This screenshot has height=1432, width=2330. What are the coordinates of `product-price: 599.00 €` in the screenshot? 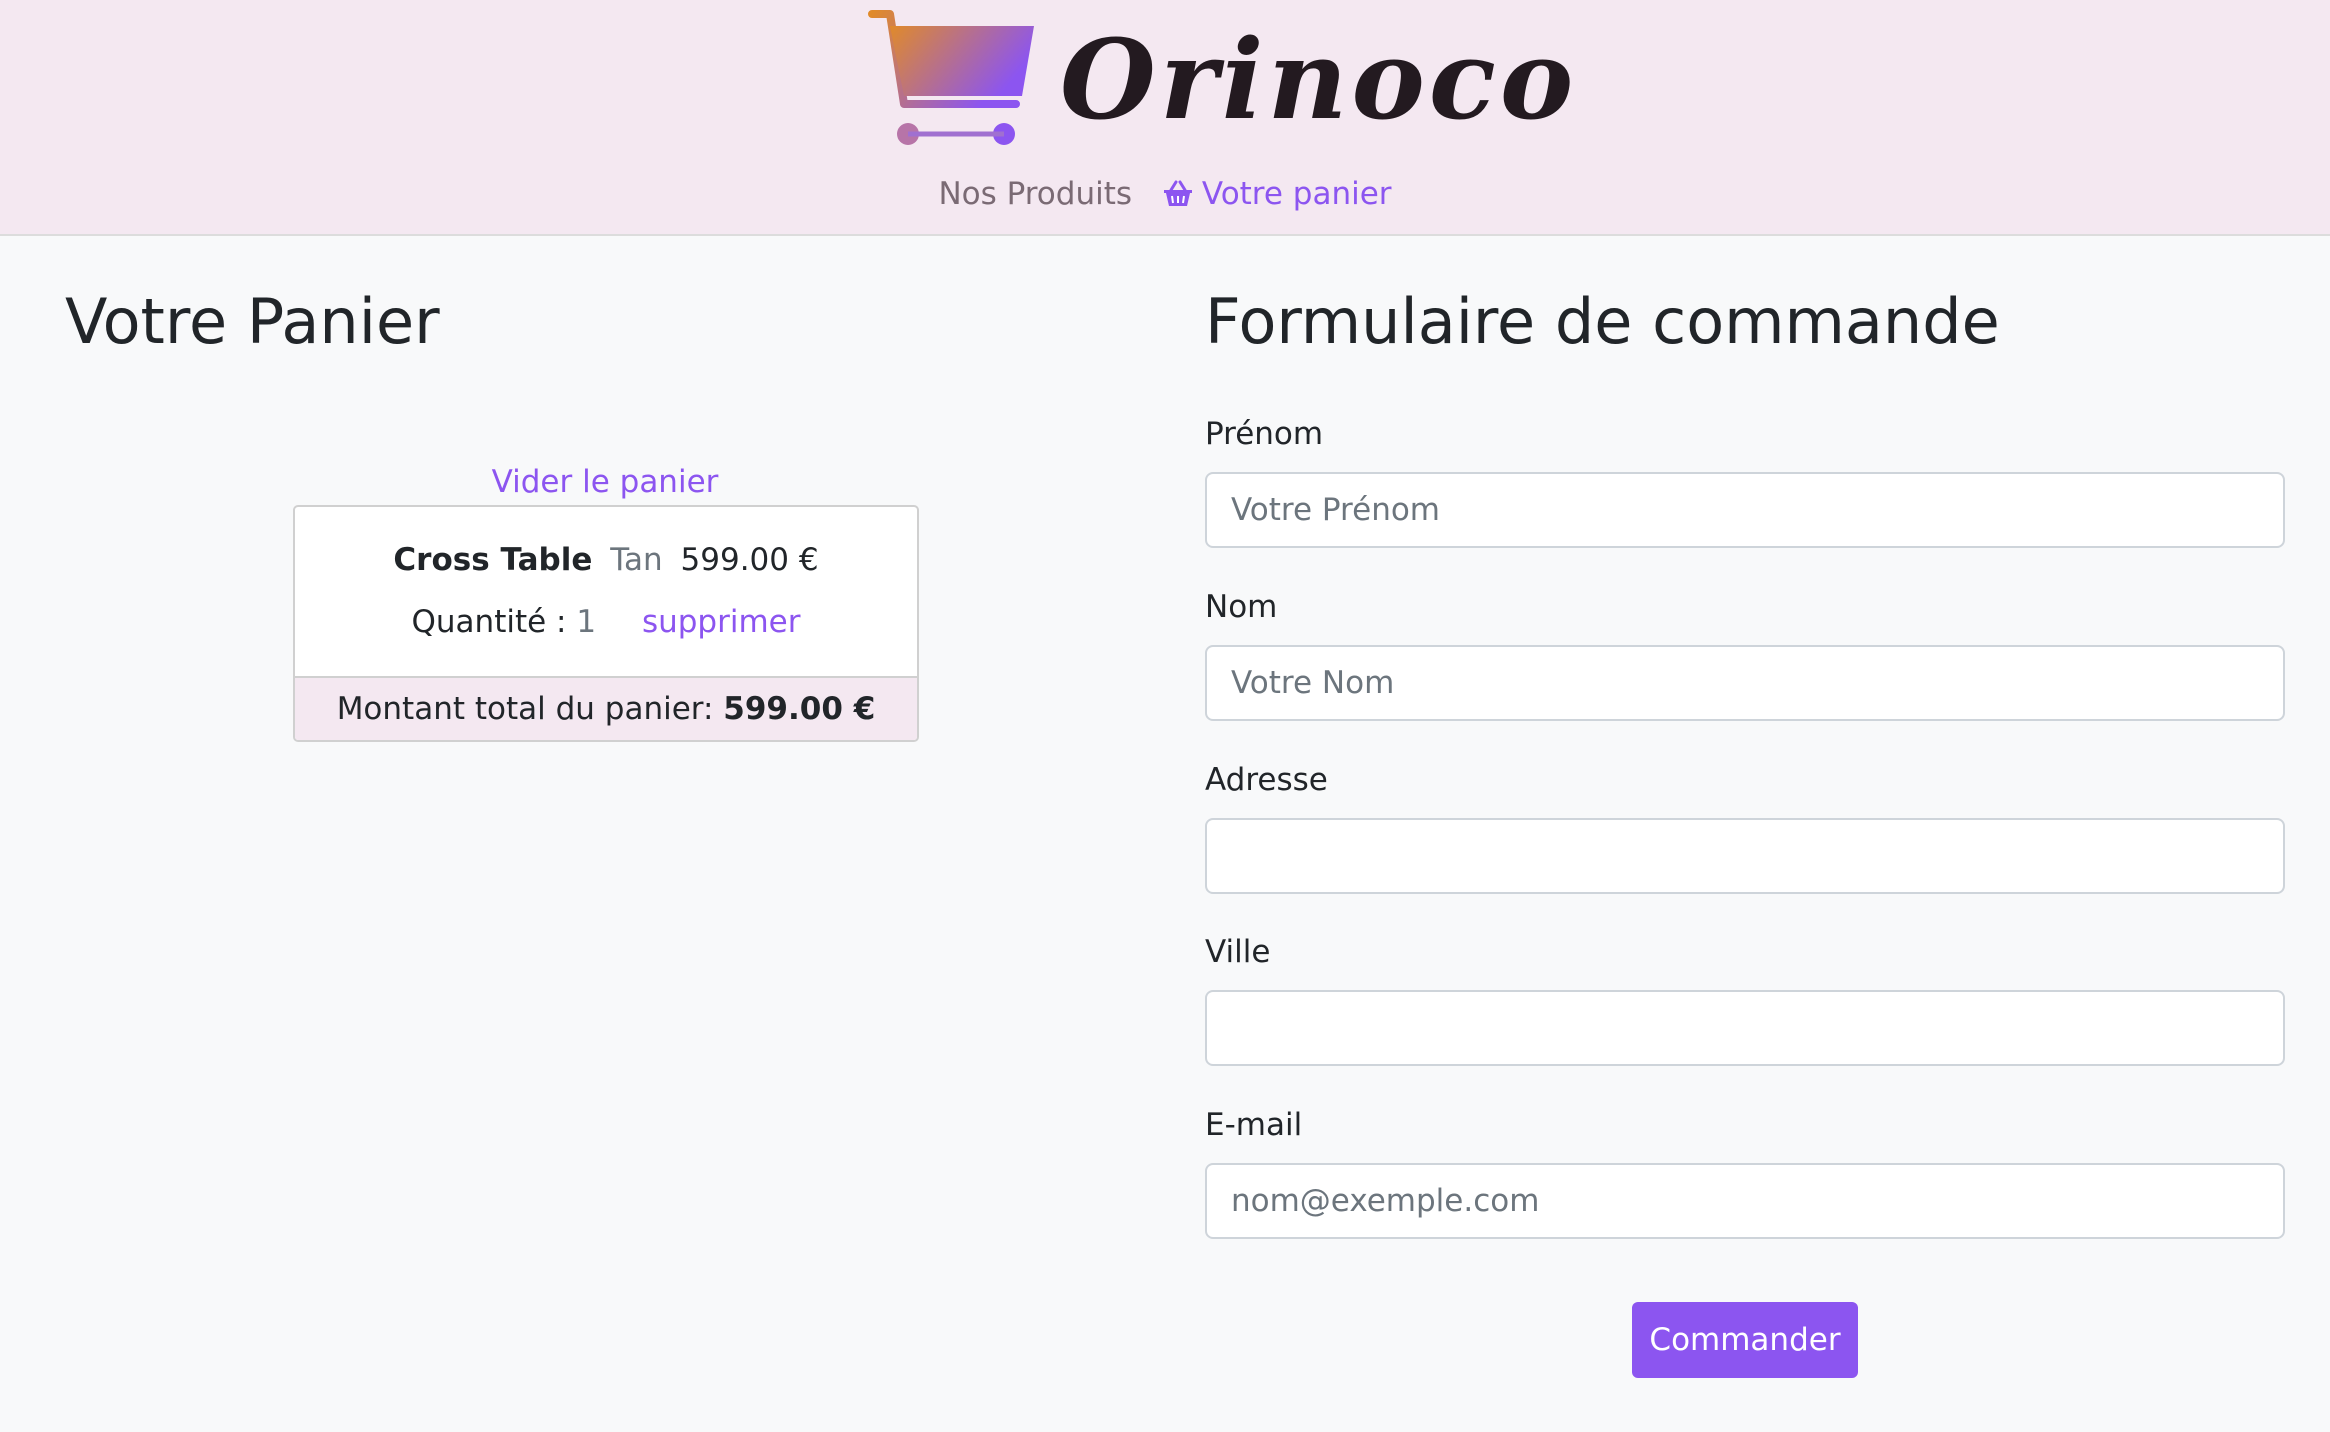 It's located at (749, 560).